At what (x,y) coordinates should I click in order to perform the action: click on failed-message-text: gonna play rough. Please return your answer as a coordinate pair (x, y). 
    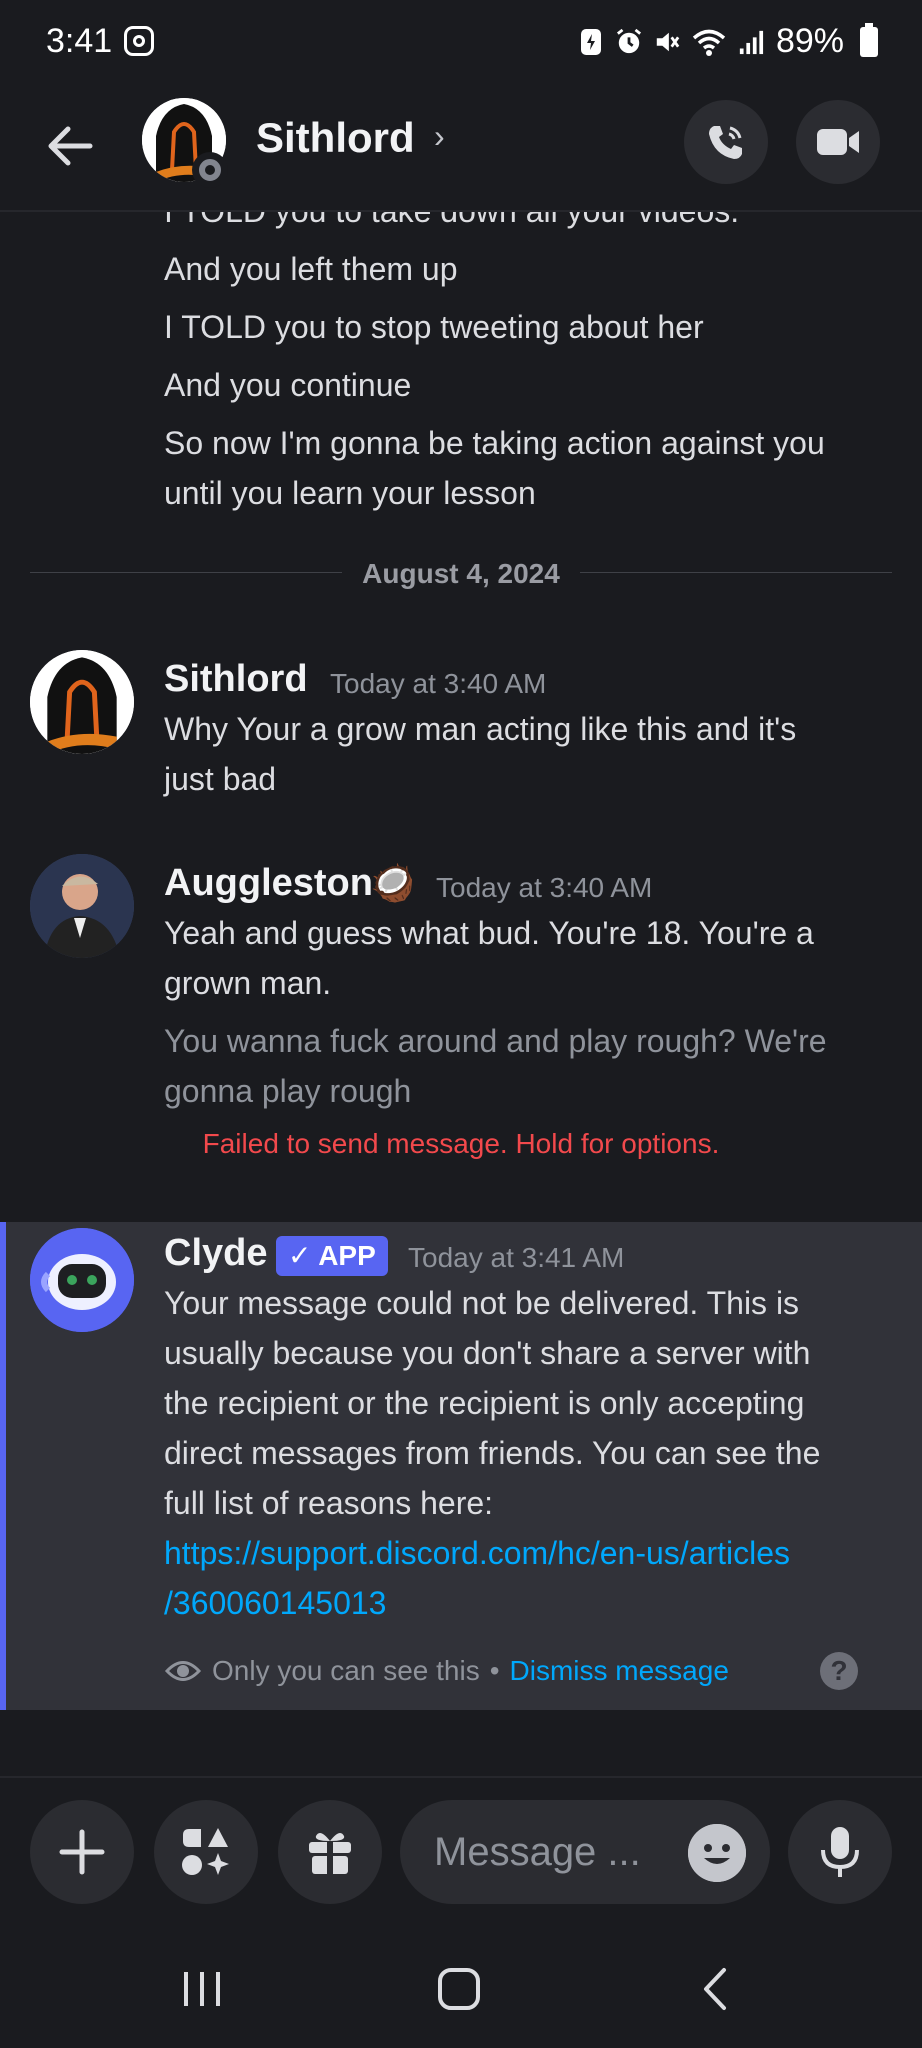
    Looking at the image, I should click on (287, 1091).